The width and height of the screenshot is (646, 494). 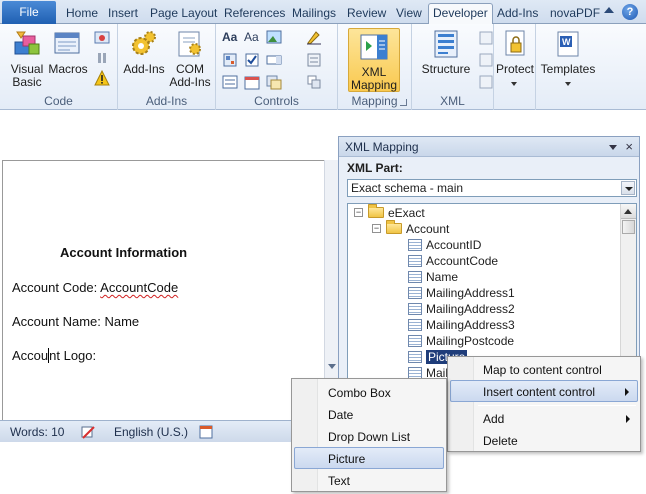 What do you see at coordinates (628, 211) in the screenshot?
I see `scroll-up-icon` at bounding box center [628, 211].